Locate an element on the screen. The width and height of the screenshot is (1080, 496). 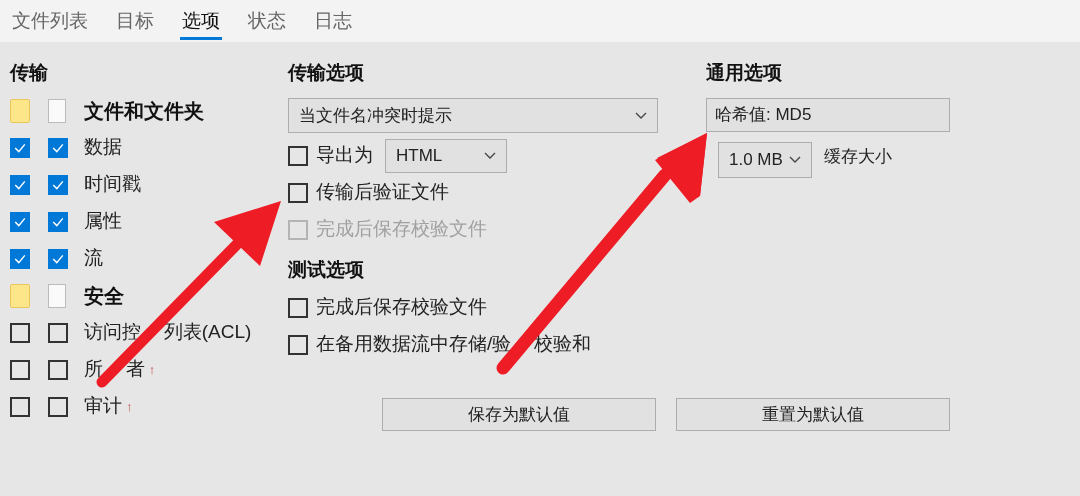
option-label: 流 is located at coordinates (93, 258).